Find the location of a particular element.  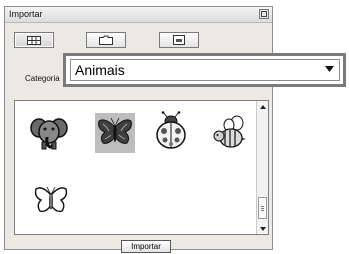

grid-icon is located at coordinates (34, 40).